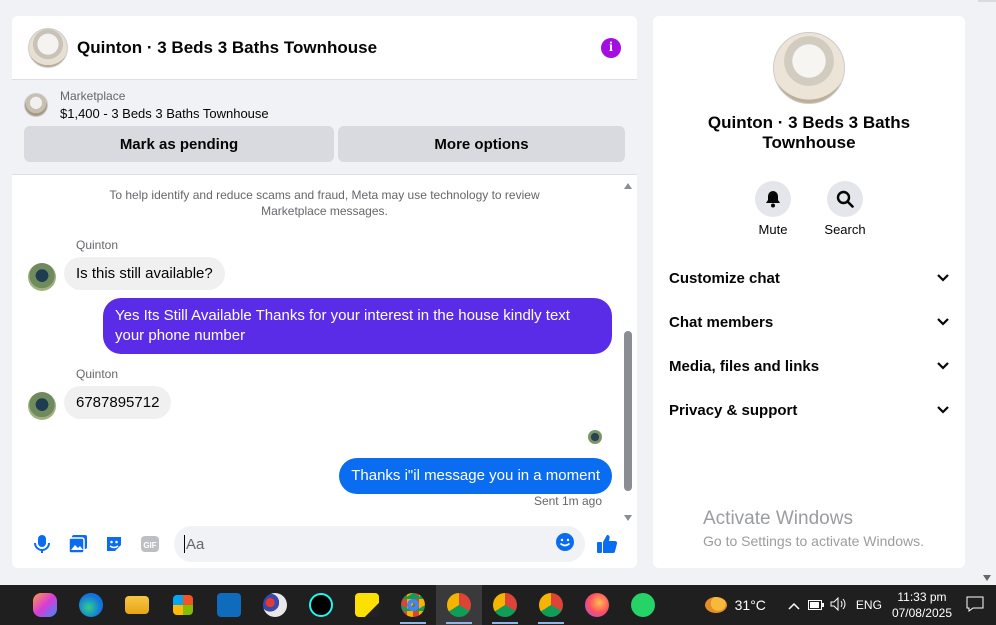 Image resolution: width=996 pixels, height=625 pixels. Describe the element at coordinates (611, 47) in the screenshot. I see `info-icon: i` at that location.